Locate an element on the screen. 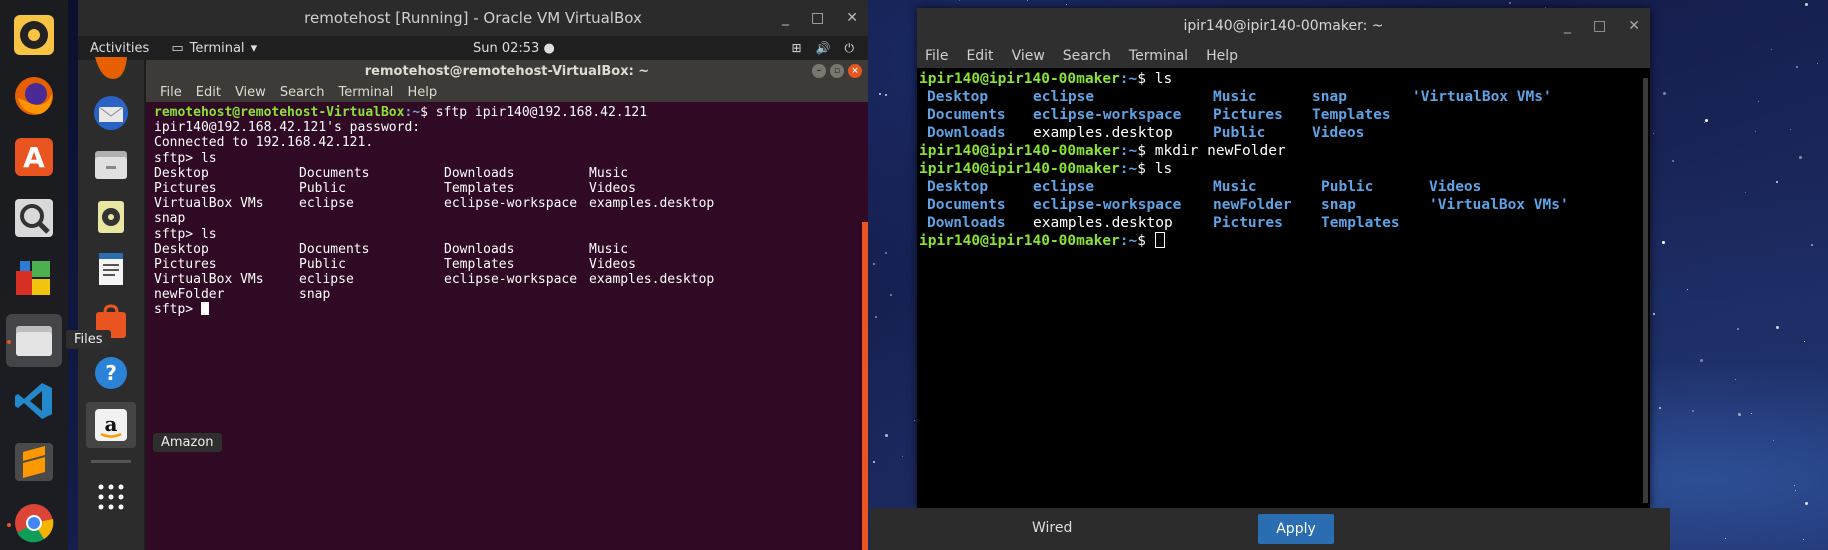 Image resolution: width=1828 pixels, height=550 pixels. host-minimize-button: _ is located at coordinates (1567, 26).